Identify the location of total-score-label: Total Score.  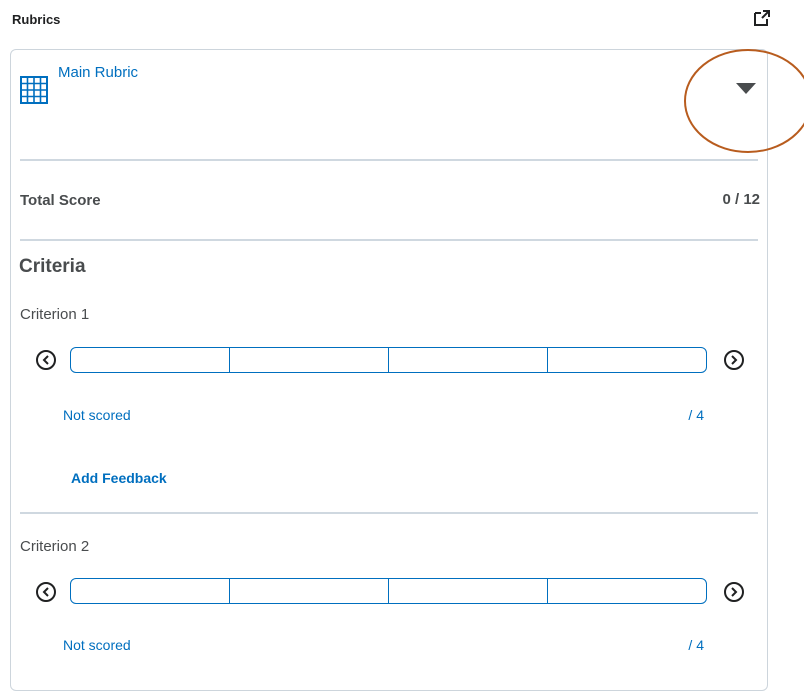
(60, 200).